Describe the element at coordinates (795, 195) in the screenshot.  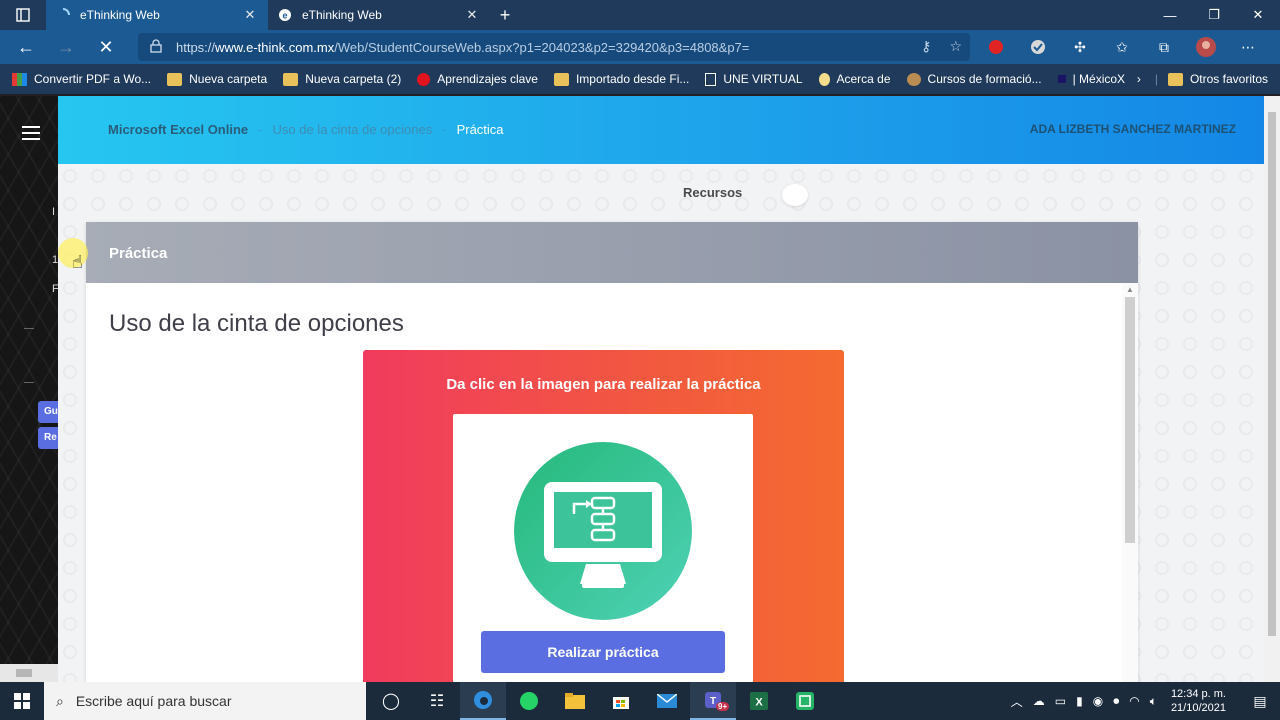
I see `recursos-toggle` at that location.